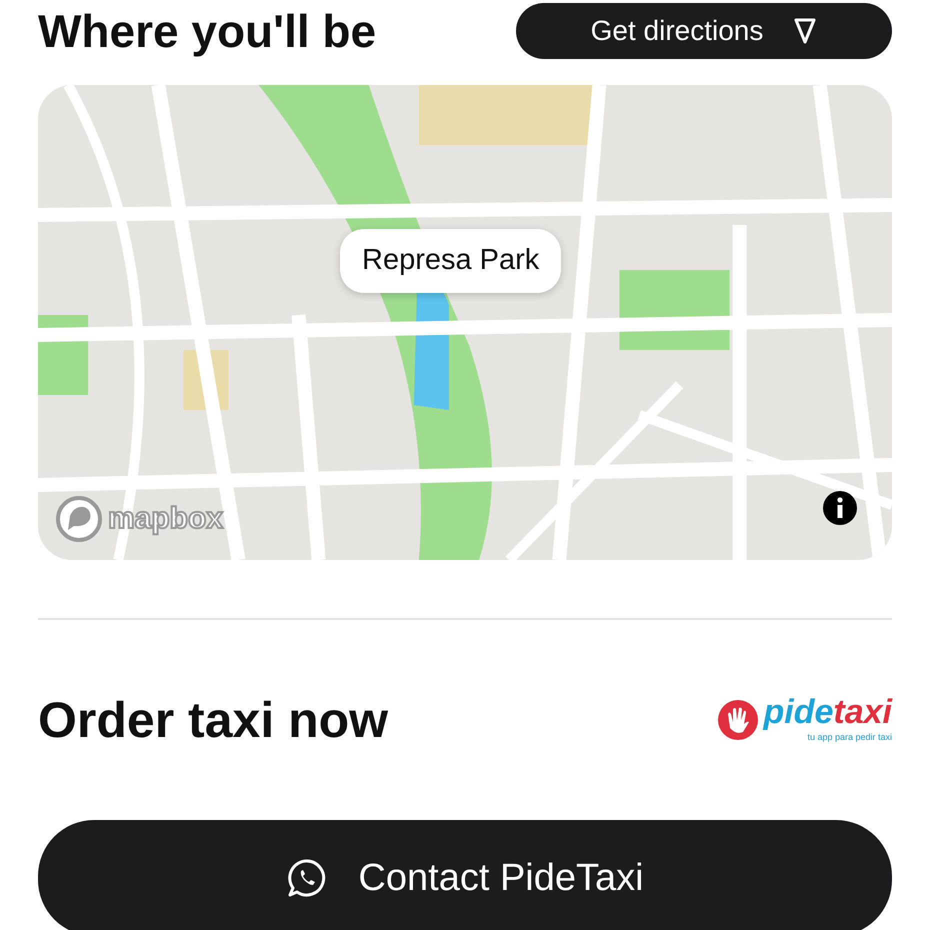 The width and height of the screenshot is (930, 930). What do you see at coordinates (704, 31) in the screenshot?
I see `get-directions-button: Get directions` at bounding box center [704, 31].